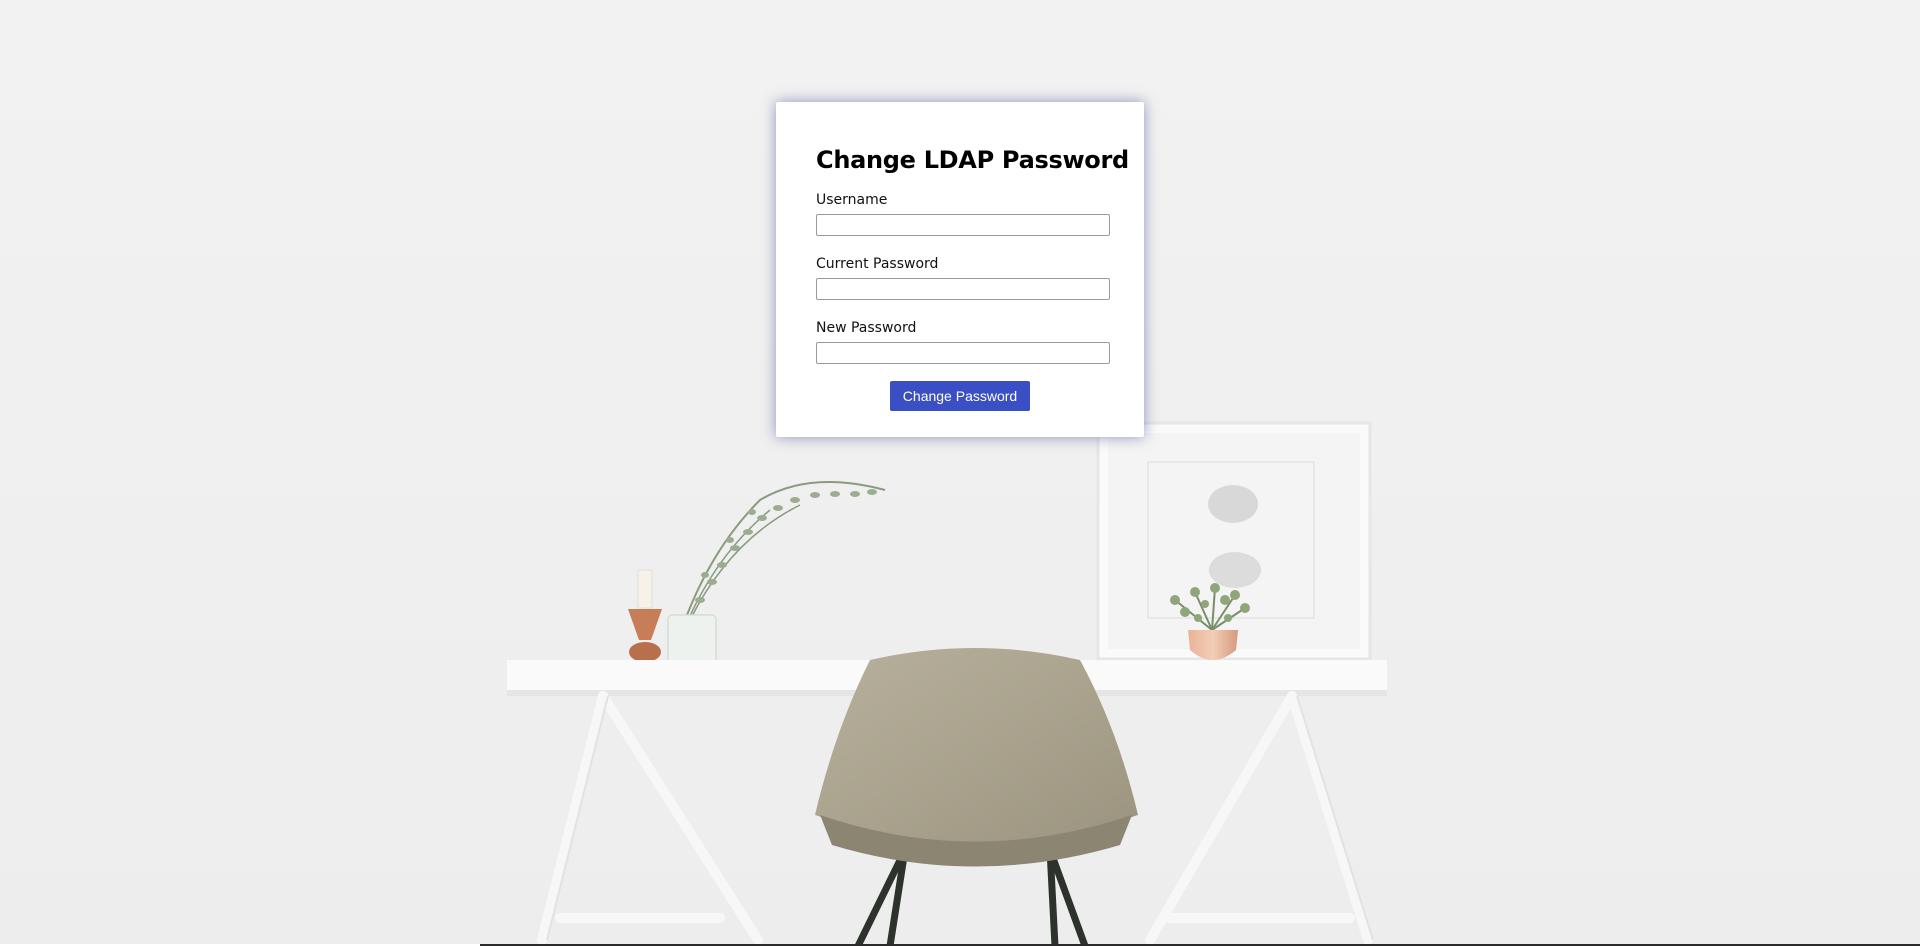 This screenshot has height=946, width=1920. I want to click on current-password-label: Current Password, so click(877, 264).